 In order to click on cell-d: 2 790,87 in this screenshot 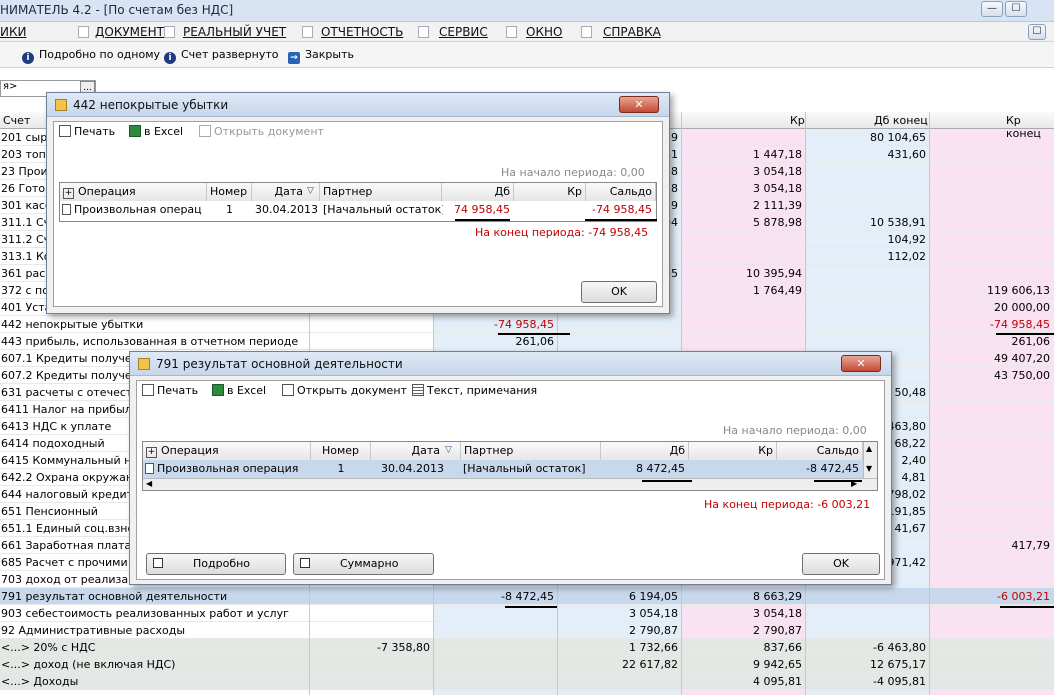, I will do `click(777, 630)`.